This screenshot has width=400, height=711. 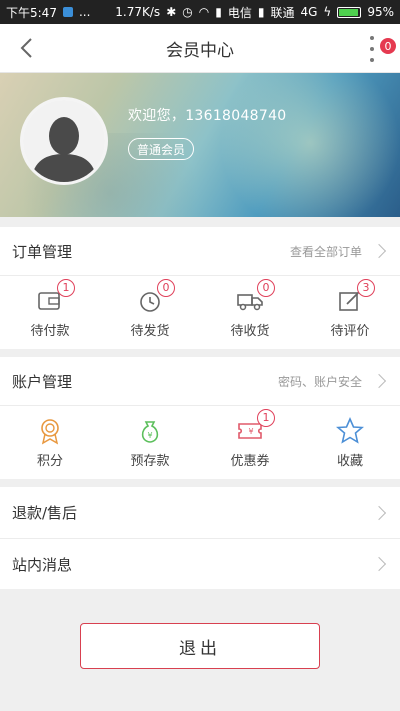 I want to click on account-item-label: 预存款, so click(x=150, y=461).